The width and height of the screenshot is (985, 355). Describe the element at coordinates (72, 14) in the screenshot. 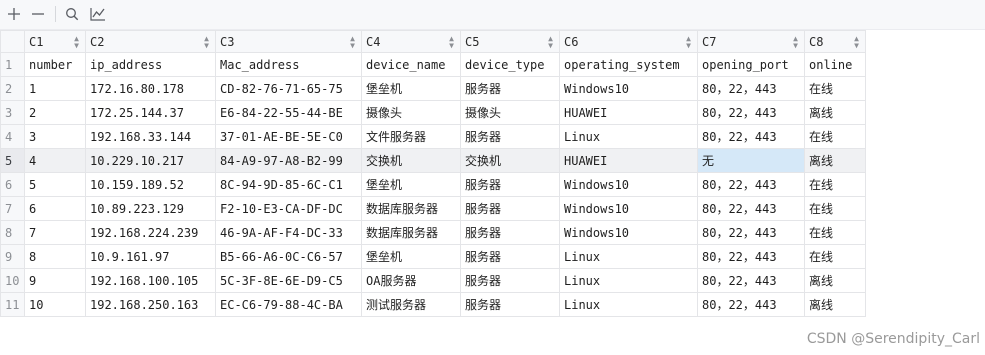

I see `search-icon` at that location.